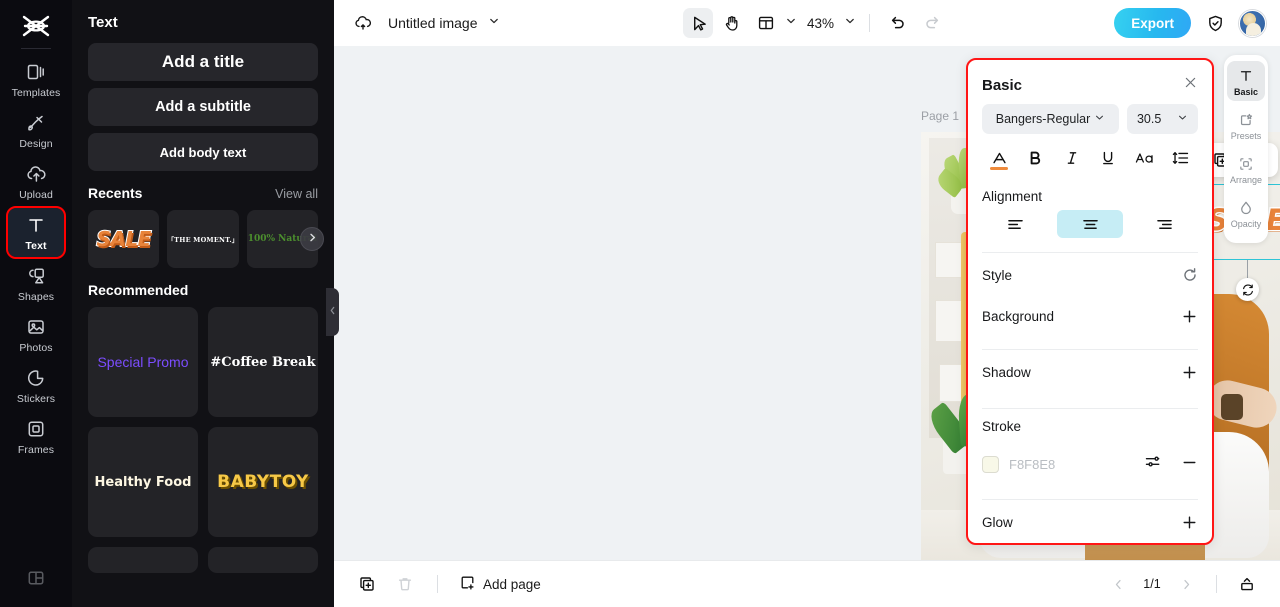 This screenshot has width=1280, height=607. I want to click on arrange-icon, so click(1246, 164).